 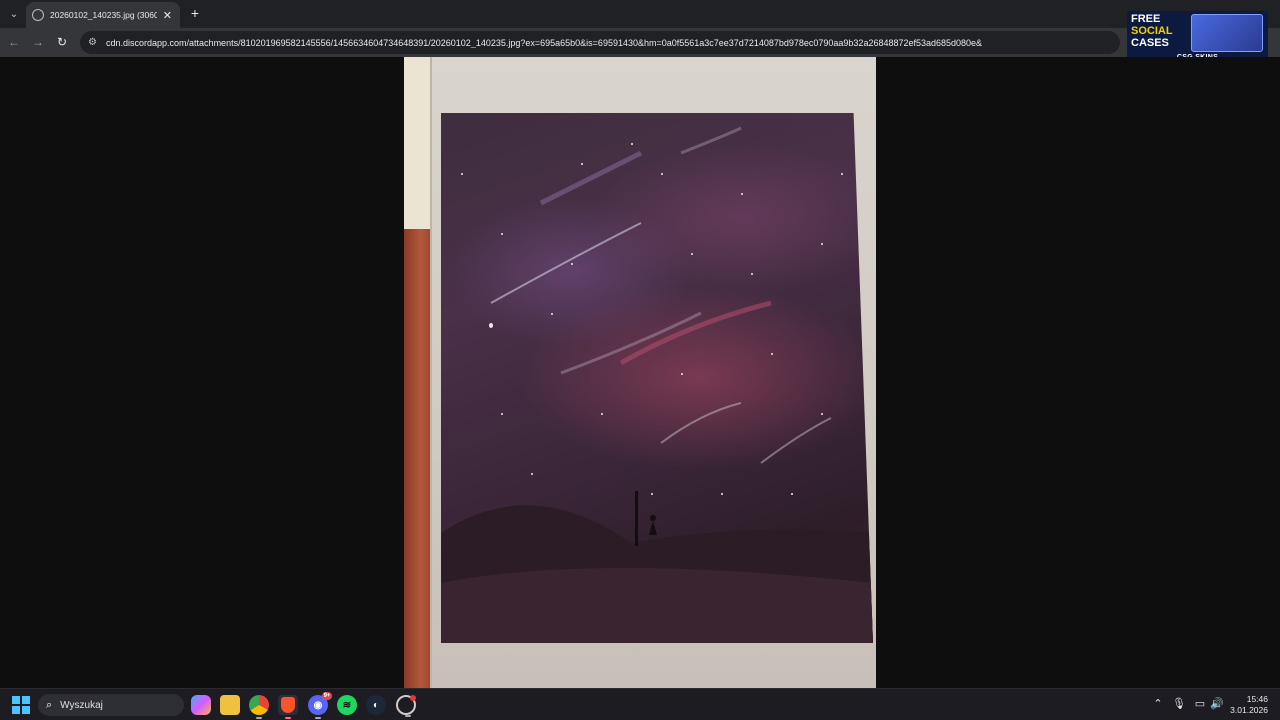 What do you see at coordinates (1257, 699) in the screenshot?
I see `clock-time: 15:46` at bounding box center [1257, 699].